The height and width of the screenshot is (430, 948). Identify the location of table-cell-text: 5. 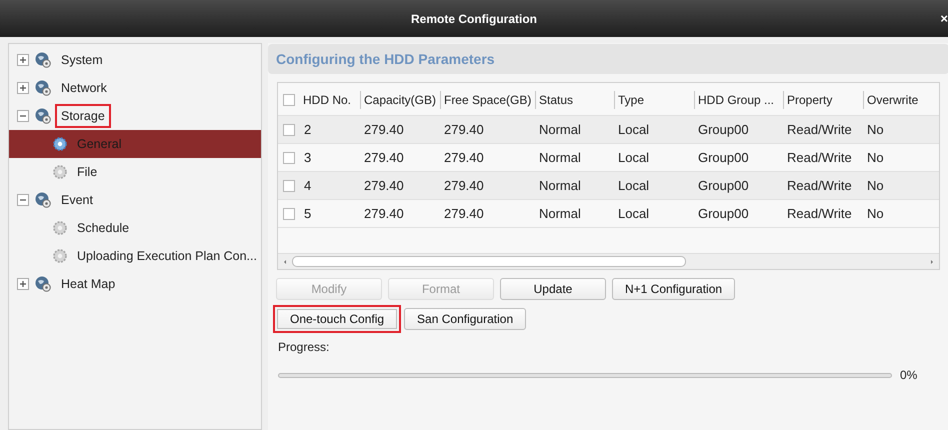
(307, 213).